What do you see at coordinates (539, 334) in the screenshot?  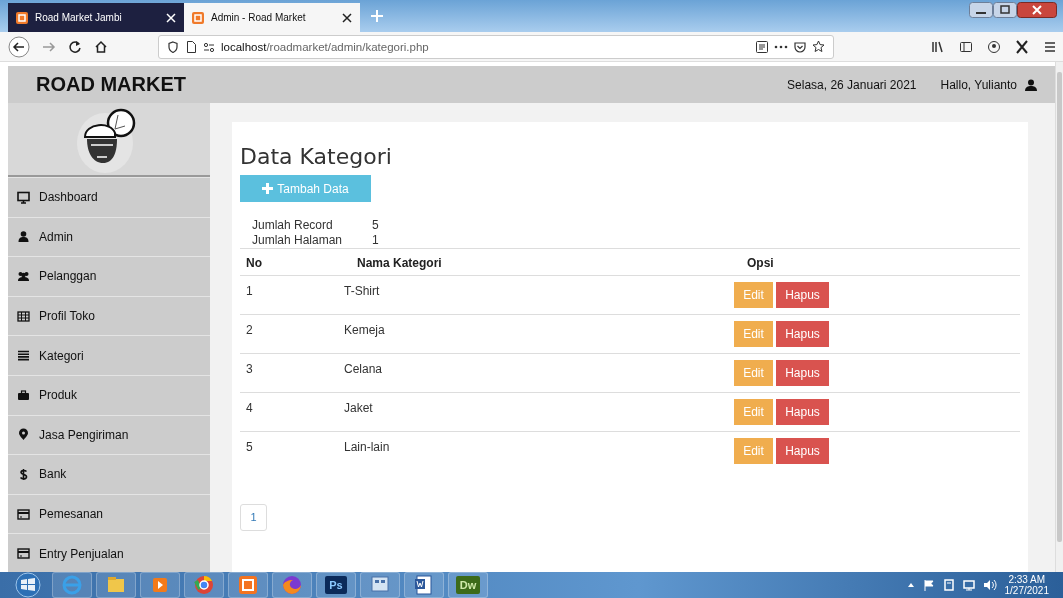 I see `table-cell: Kemeja` at bounding box center [539, 334].